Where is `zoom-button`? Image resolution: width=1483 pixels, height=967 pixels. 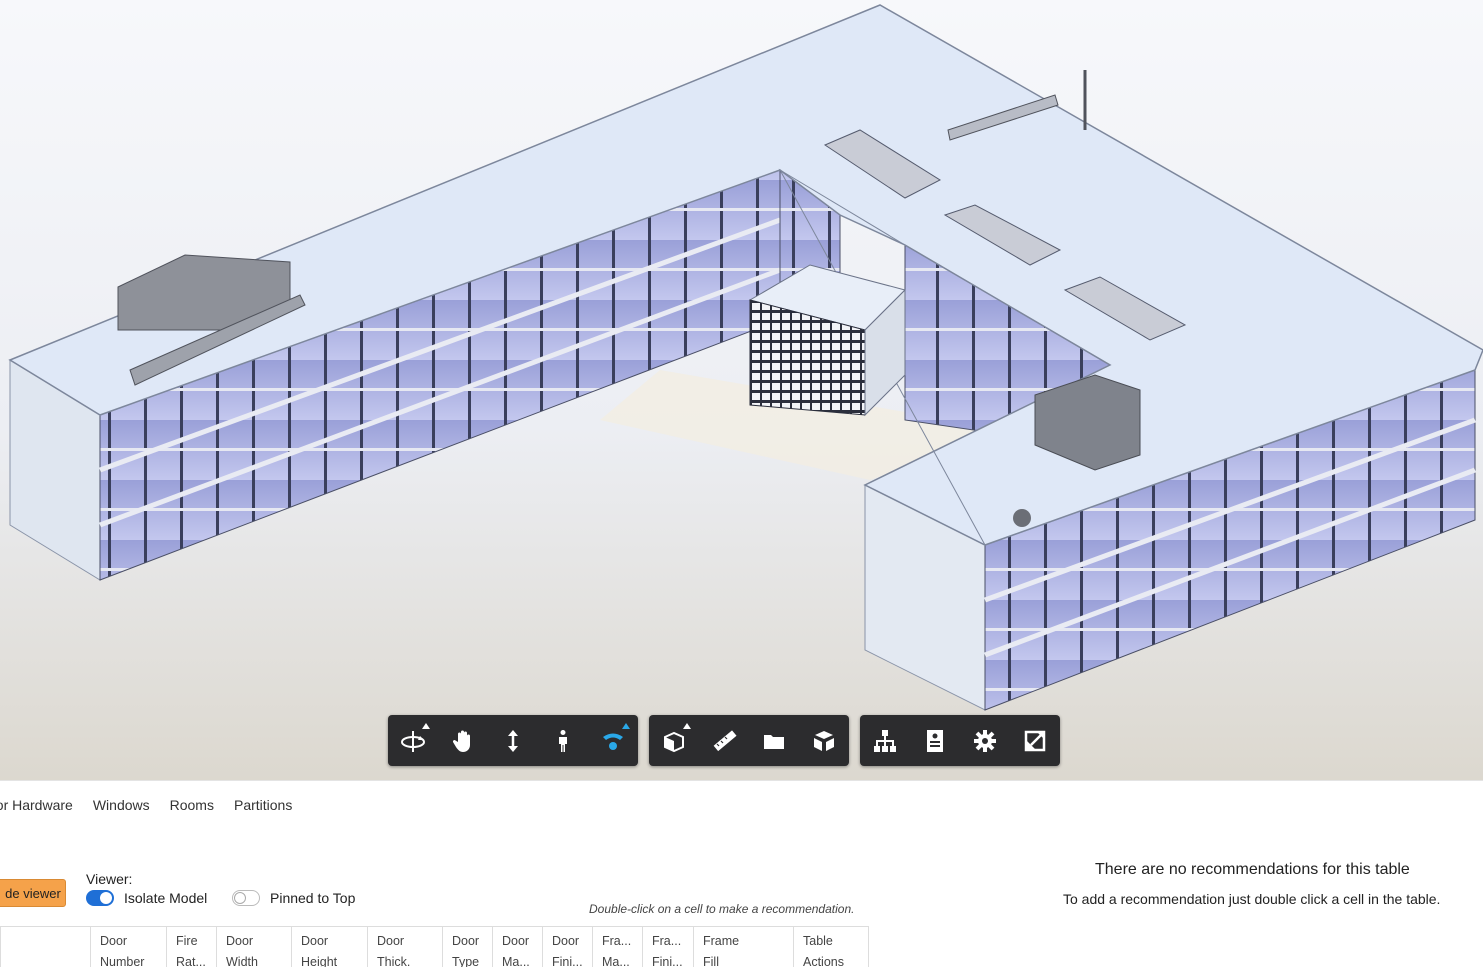
zoom-button is located at coordinates (513, 740).